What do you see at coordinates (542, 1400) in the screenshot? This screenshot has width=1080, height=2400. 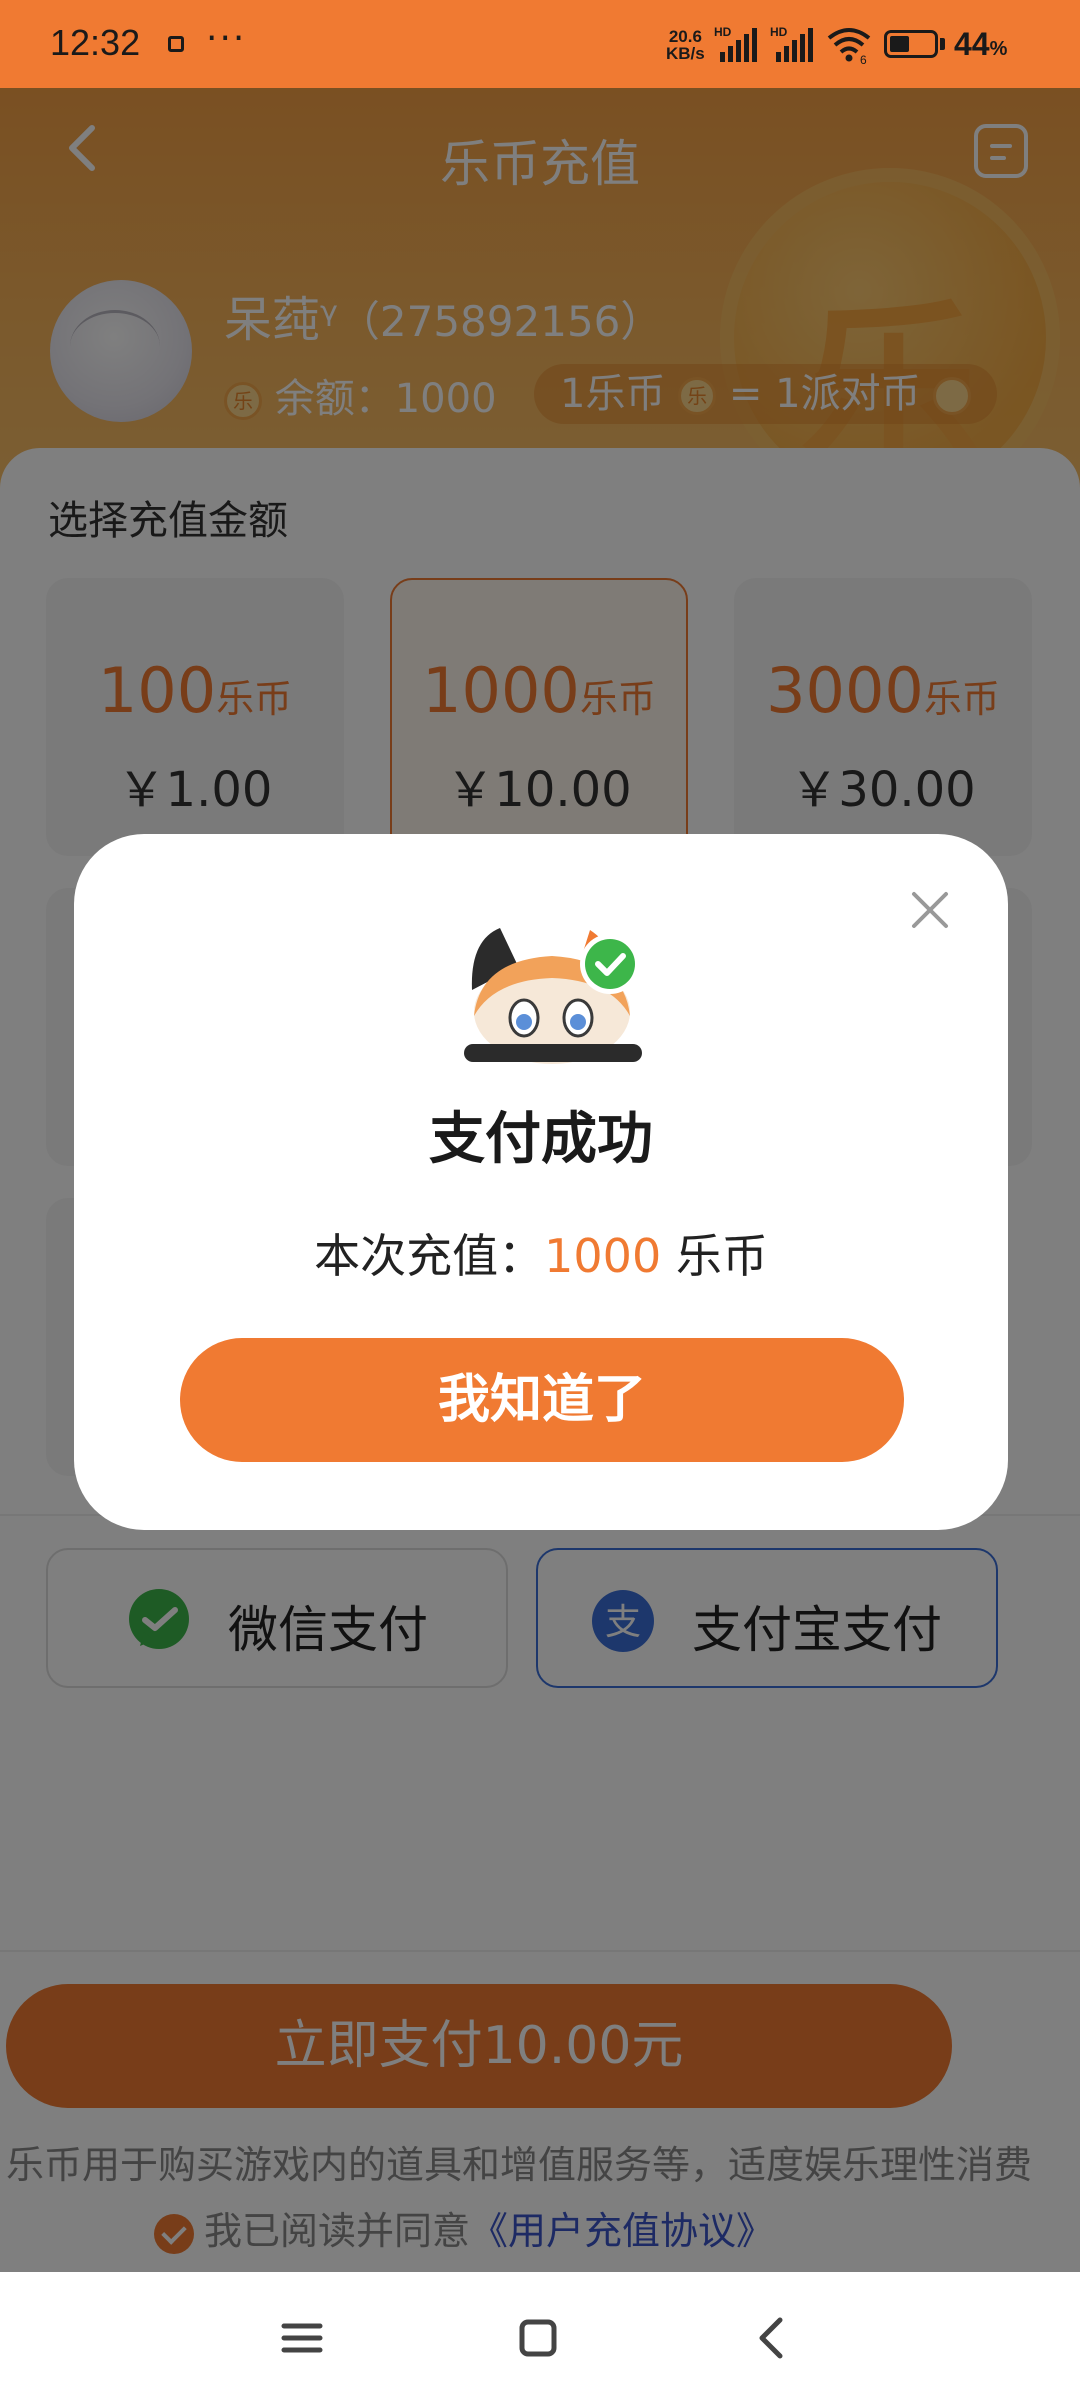 I see `got-it-button: 我知道了` at bounding box center [542, 1400].